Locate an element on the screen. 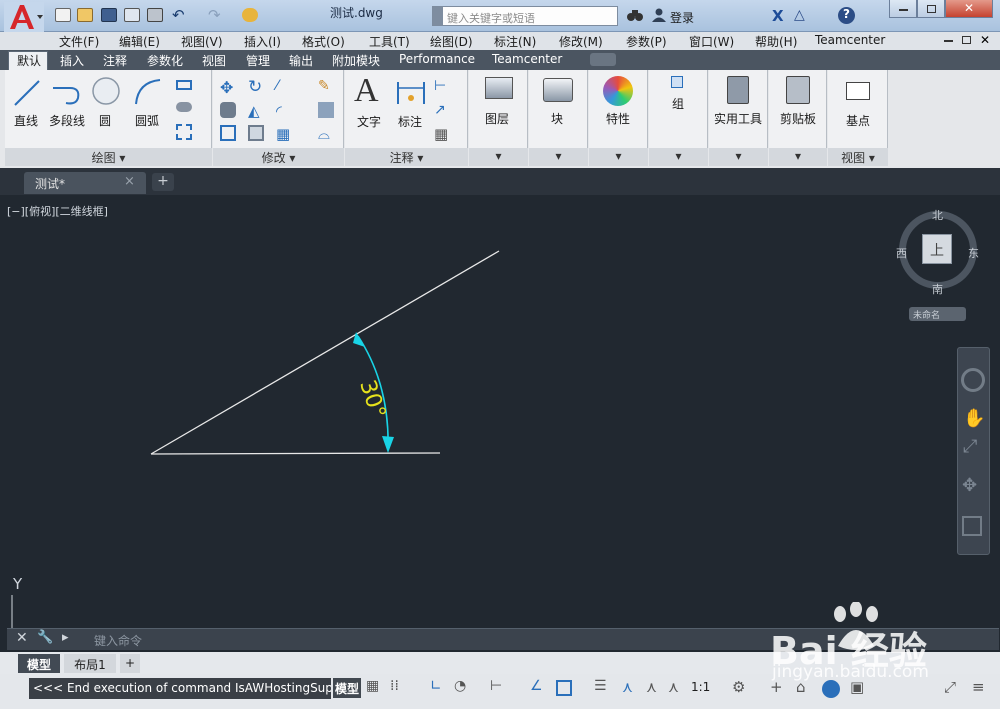  polar-icon: ◔ is located at coordinates (463, 688).